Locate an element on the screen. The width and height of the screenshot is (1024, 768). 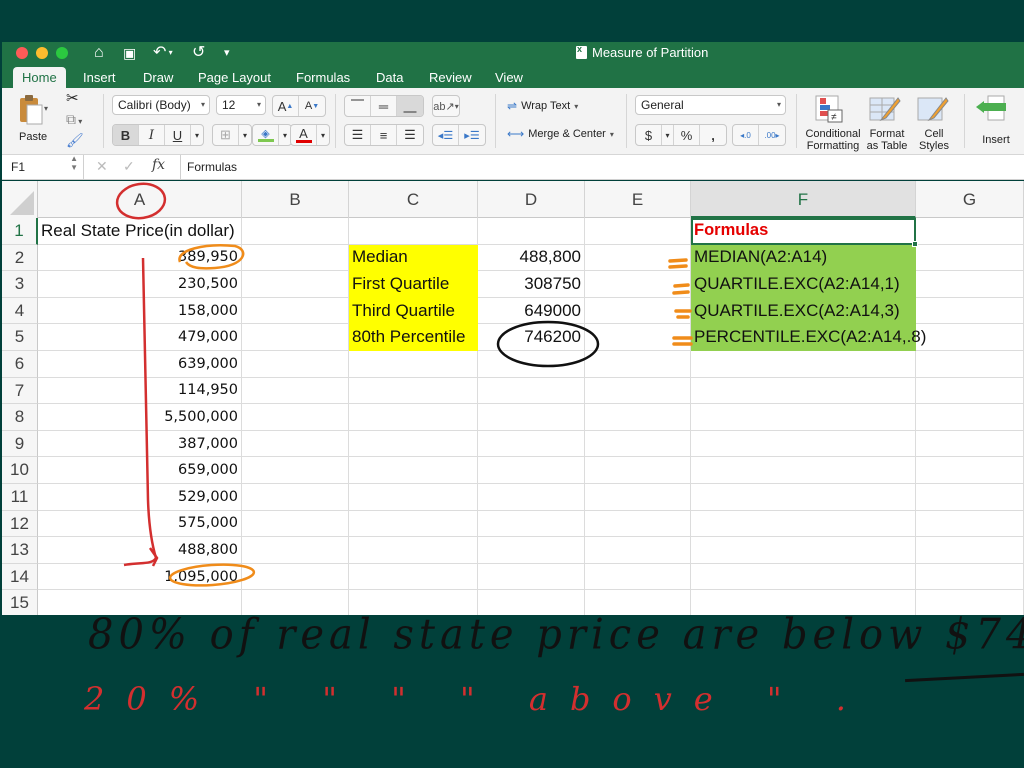
borders-button: ⊞ ▾ is located at coordinates (232, 135).